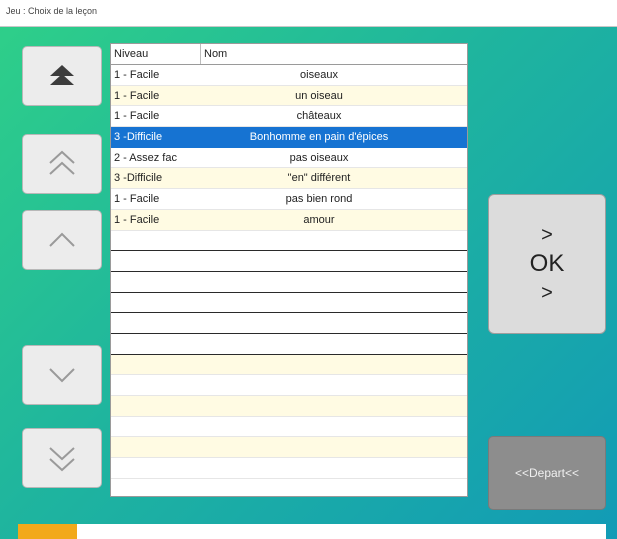  Describe the element at coordinates (308, 13) in the screenshot. I see `title-bar: Jeu : Choix de la leçon` at that location.